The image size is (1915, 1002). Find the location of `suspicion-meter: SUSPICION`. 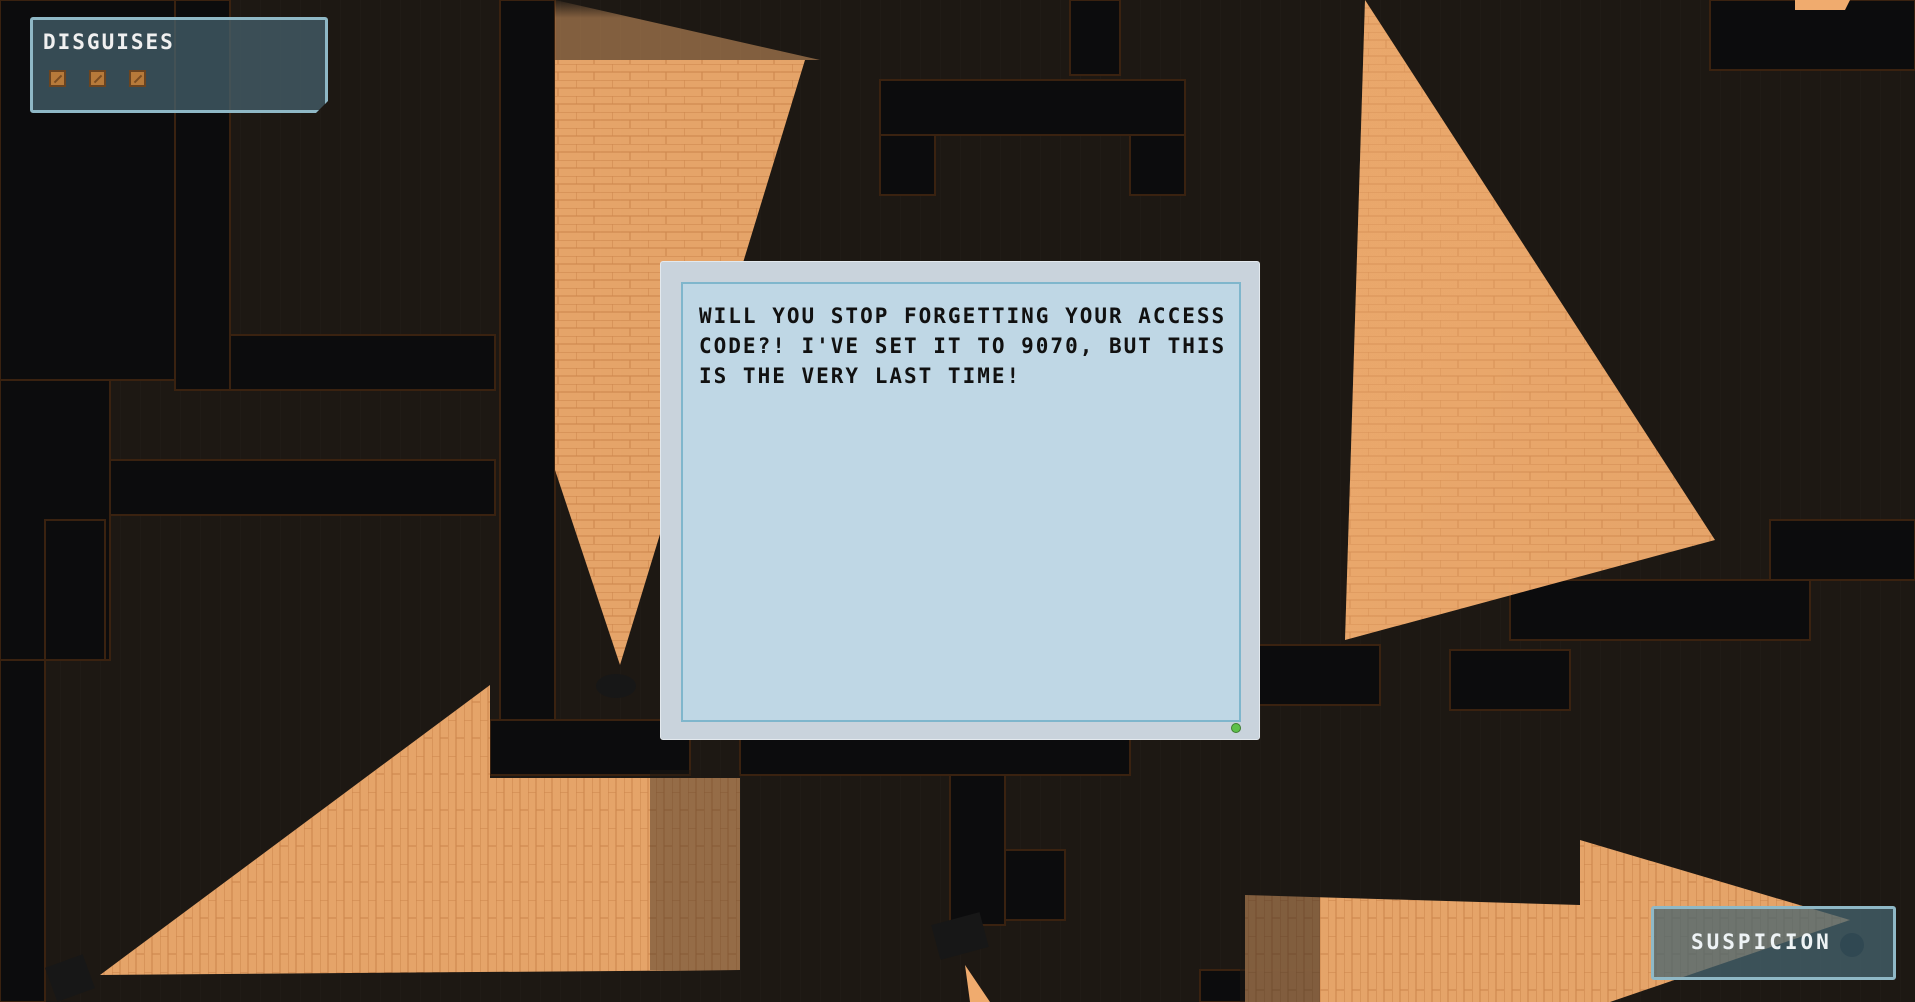

suspicion-meter: SUSPICION is located at coordinates (1773, 943).